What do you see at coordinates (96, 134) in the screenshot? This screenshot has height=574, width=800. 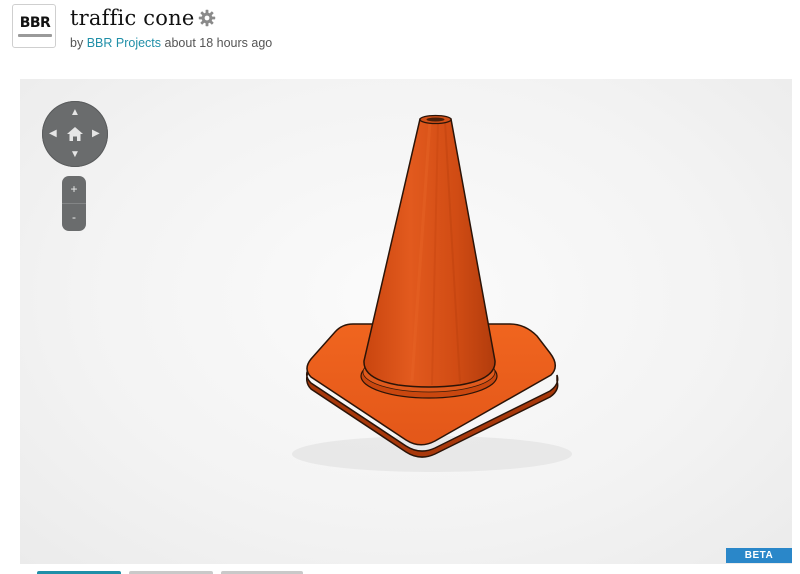 I see `arrow-right-icon: ▶` at bounding box center [96, 134].